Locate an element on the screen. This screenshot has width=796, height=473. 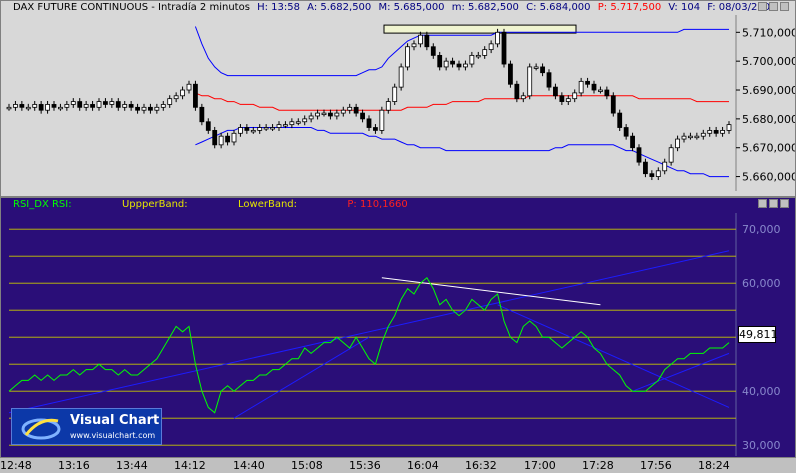
swoosh-icon is located at coordinates (41, 429).